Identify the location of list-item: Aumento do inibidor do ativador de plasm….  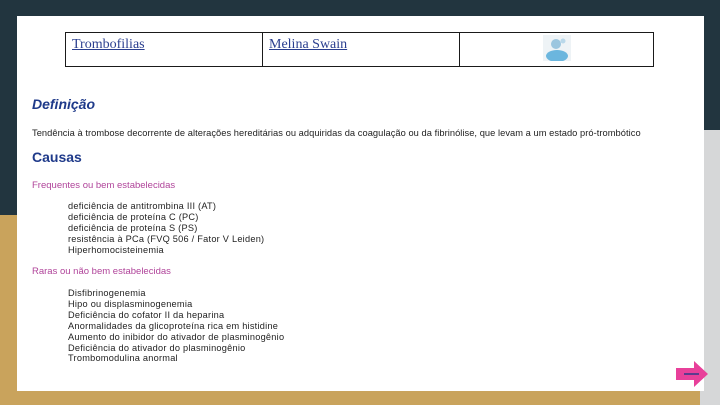
(176, 336).